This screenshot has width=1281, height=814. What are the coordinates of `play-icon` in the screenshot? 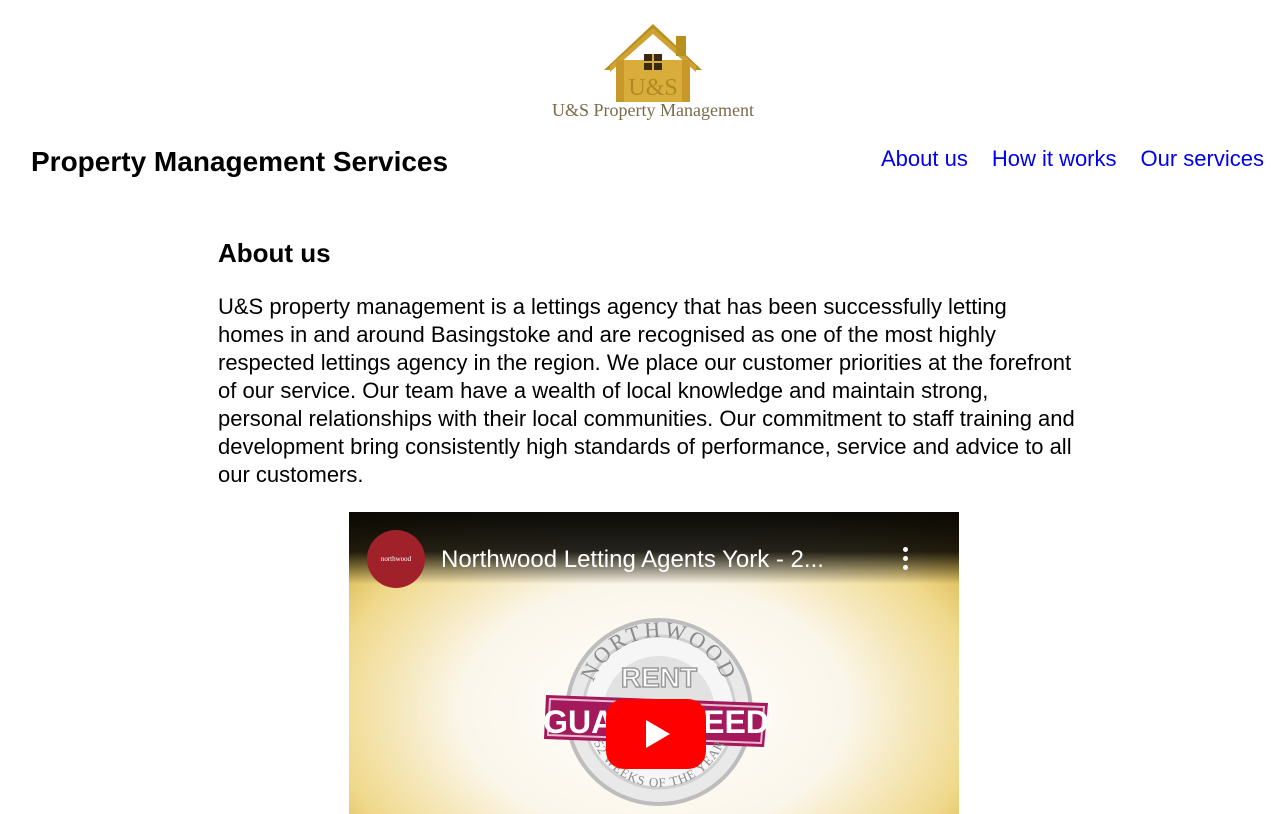 It's located at (656, 734).